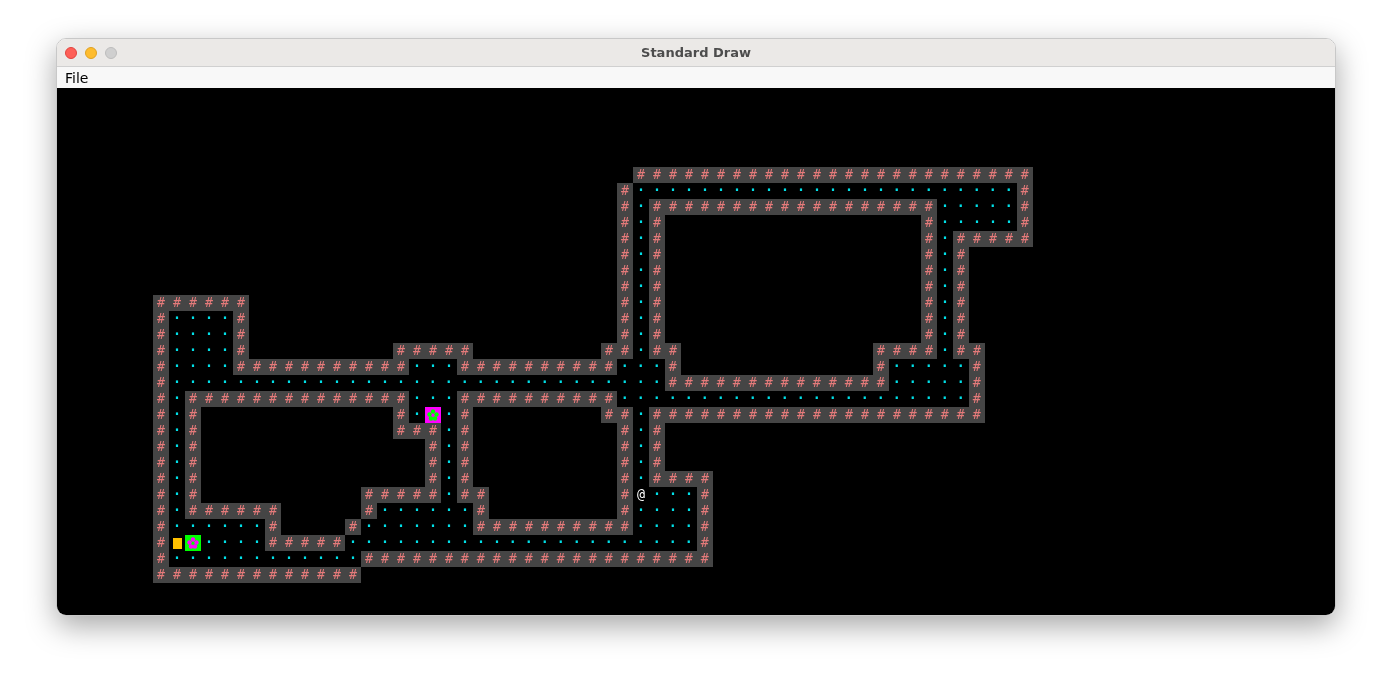 This screenshot has height=690, width=1392. Describe the element at coordinates (265, 559) in the screenshot. I see `floor-dots: · · · · · · · · · · · ·` at that location.